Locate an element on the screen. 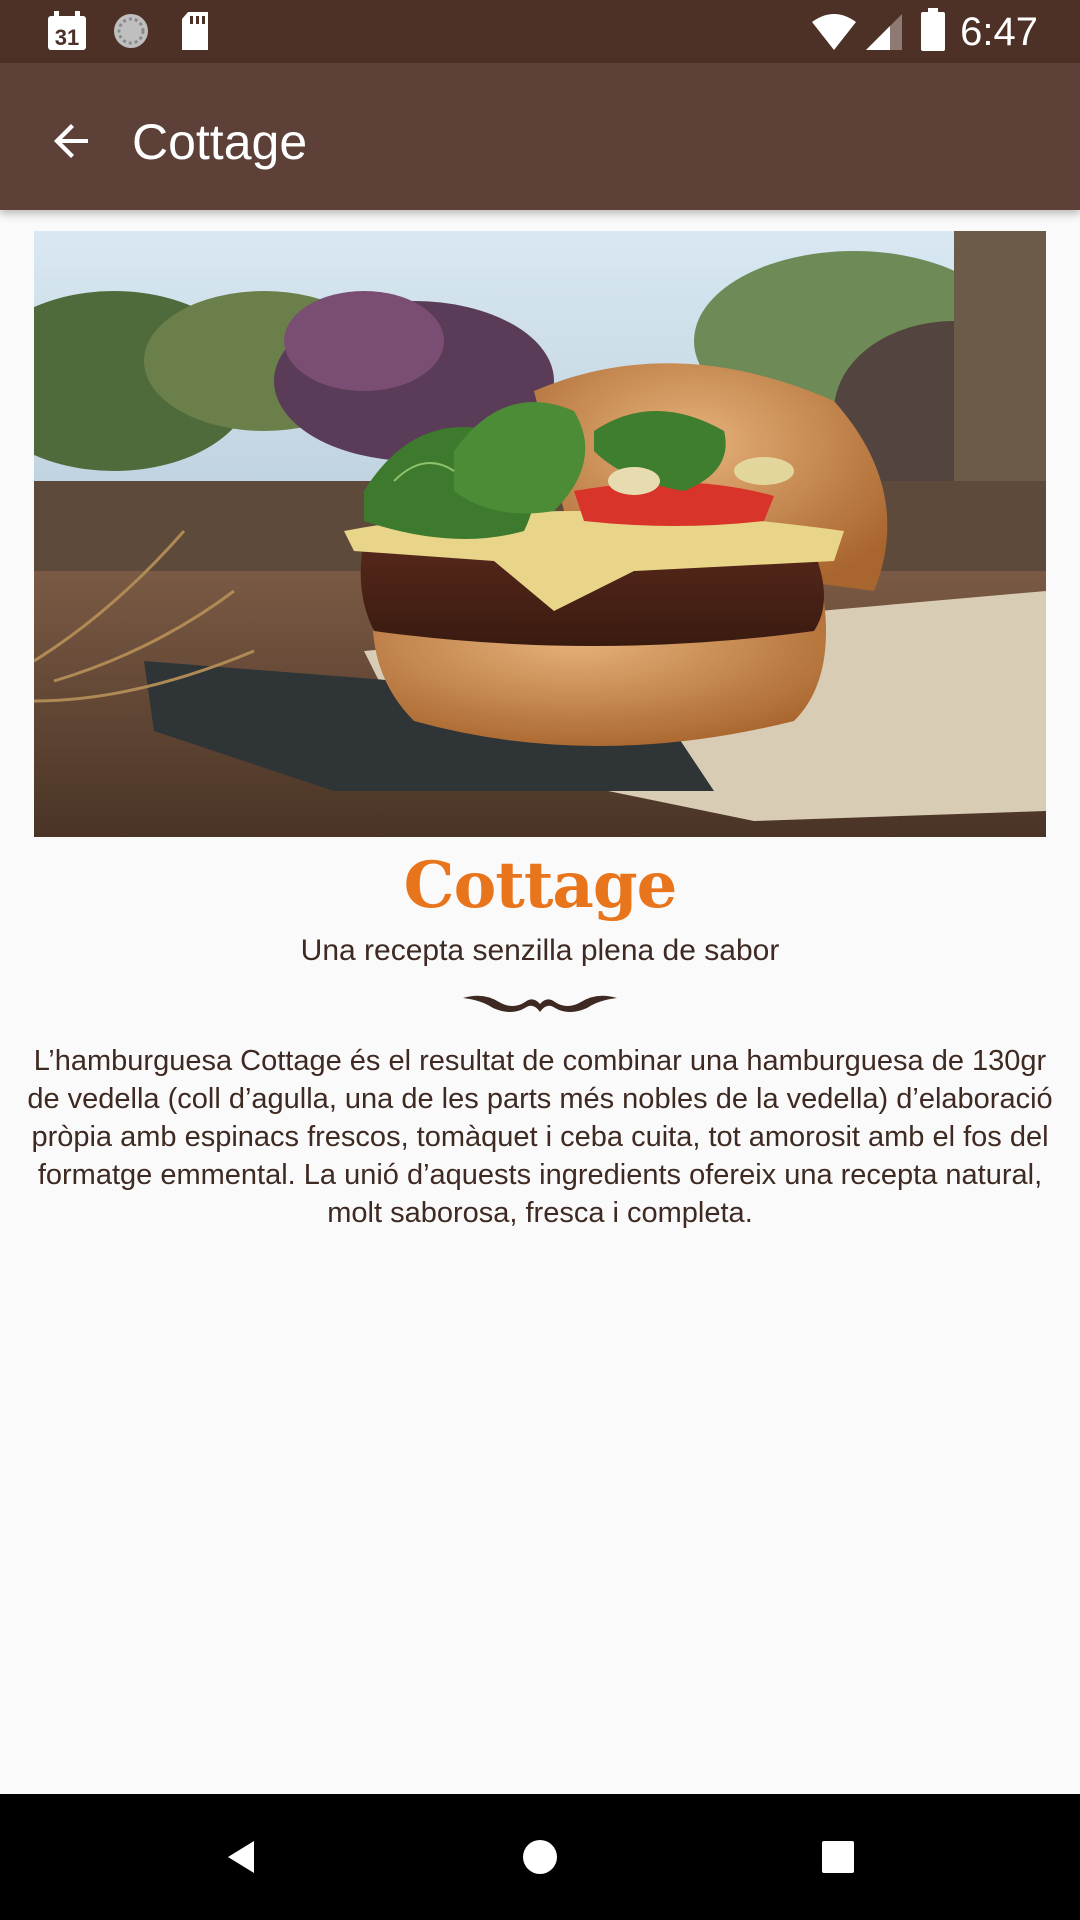  arrow-back-icon is located at coordinates (71, 141).